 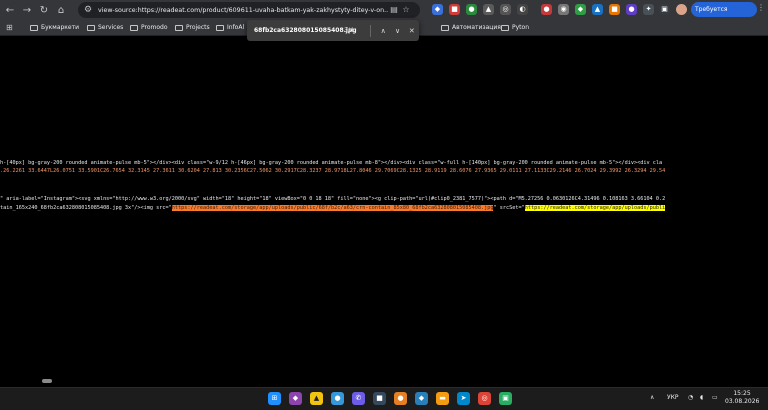 I want to click on tray-chevron-icon: ∧, so click(x=652, y=397).